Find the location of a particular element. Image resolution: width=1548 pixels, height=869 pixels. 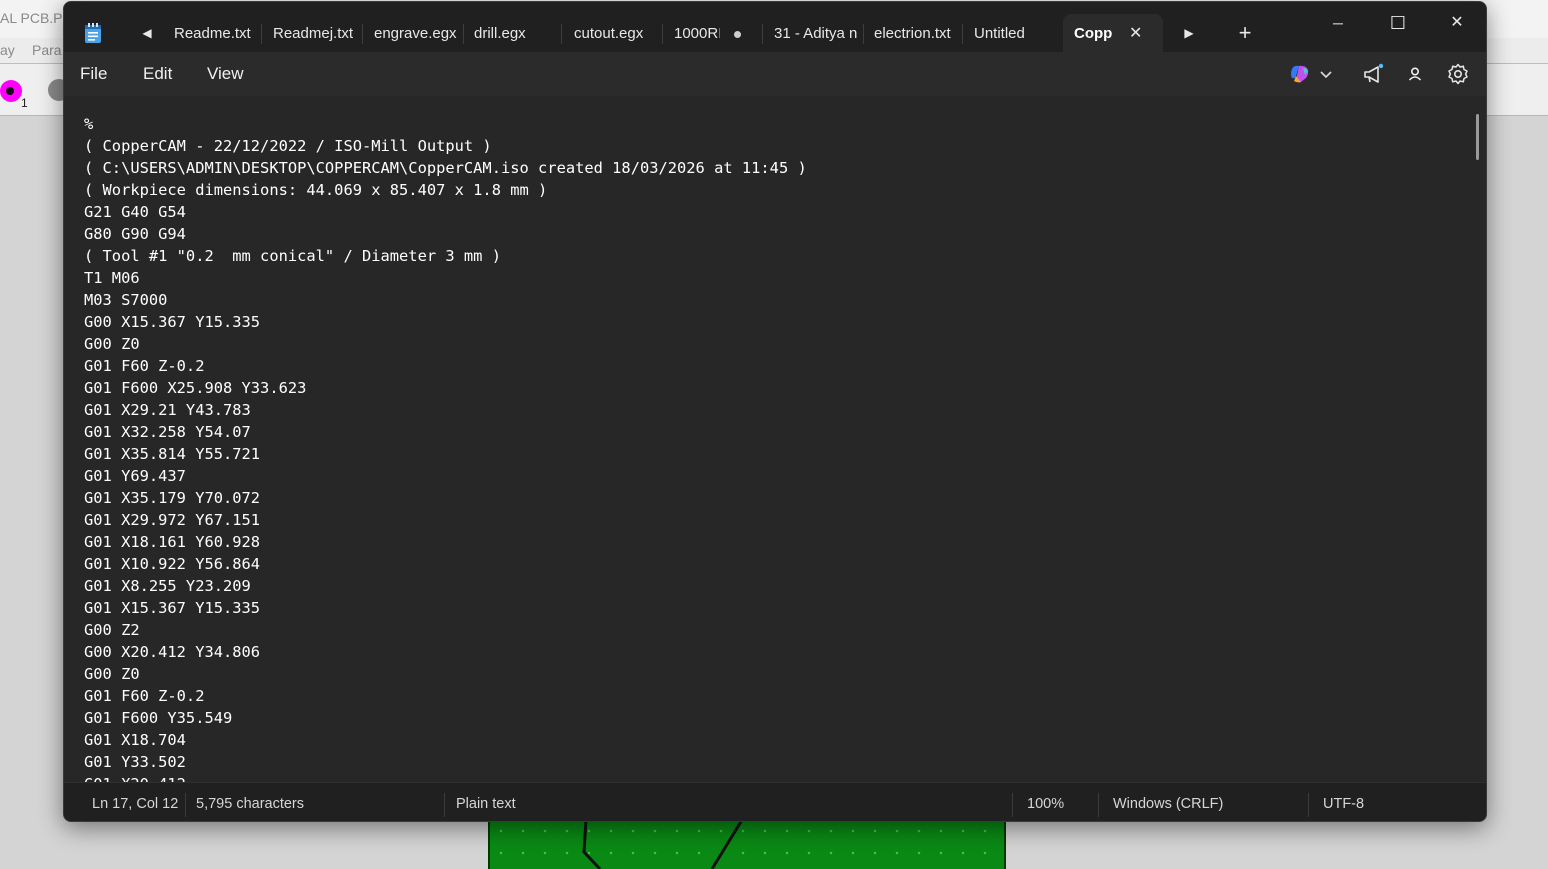

menu-file: File is located at coordinates (93, 74).